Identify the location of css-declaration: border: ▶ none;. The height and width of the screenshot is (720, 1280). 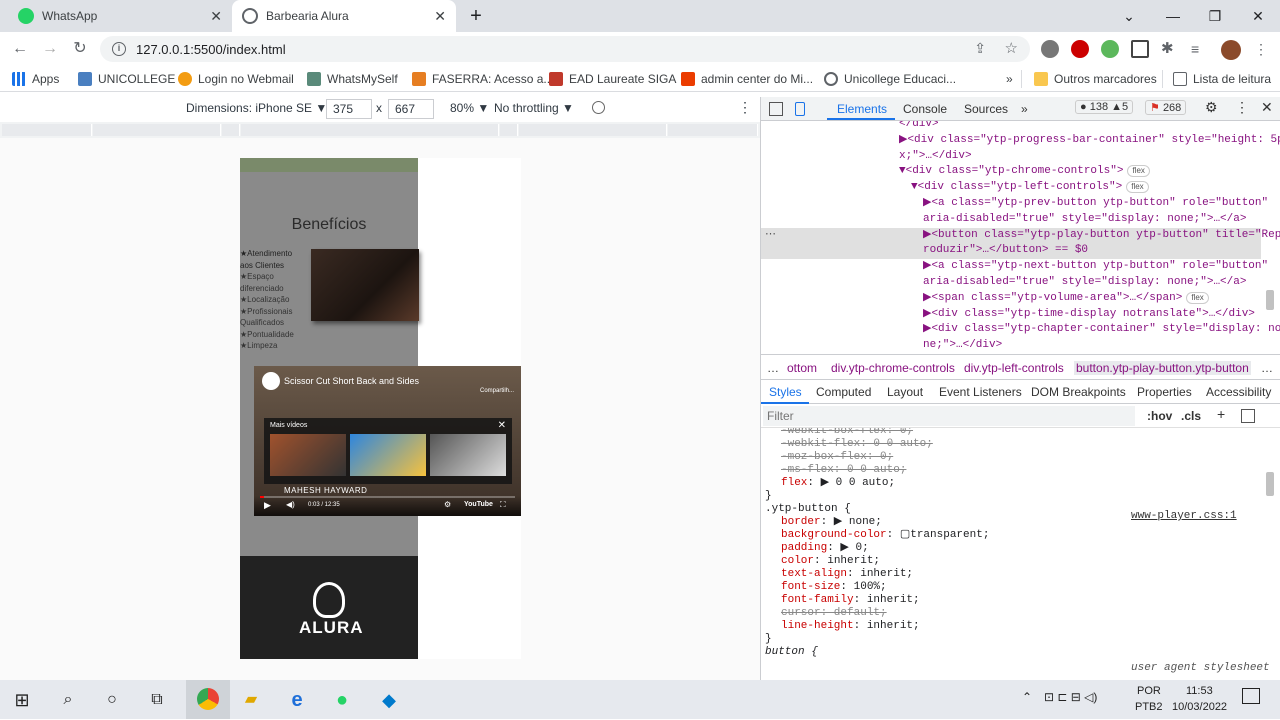
(831, 522).